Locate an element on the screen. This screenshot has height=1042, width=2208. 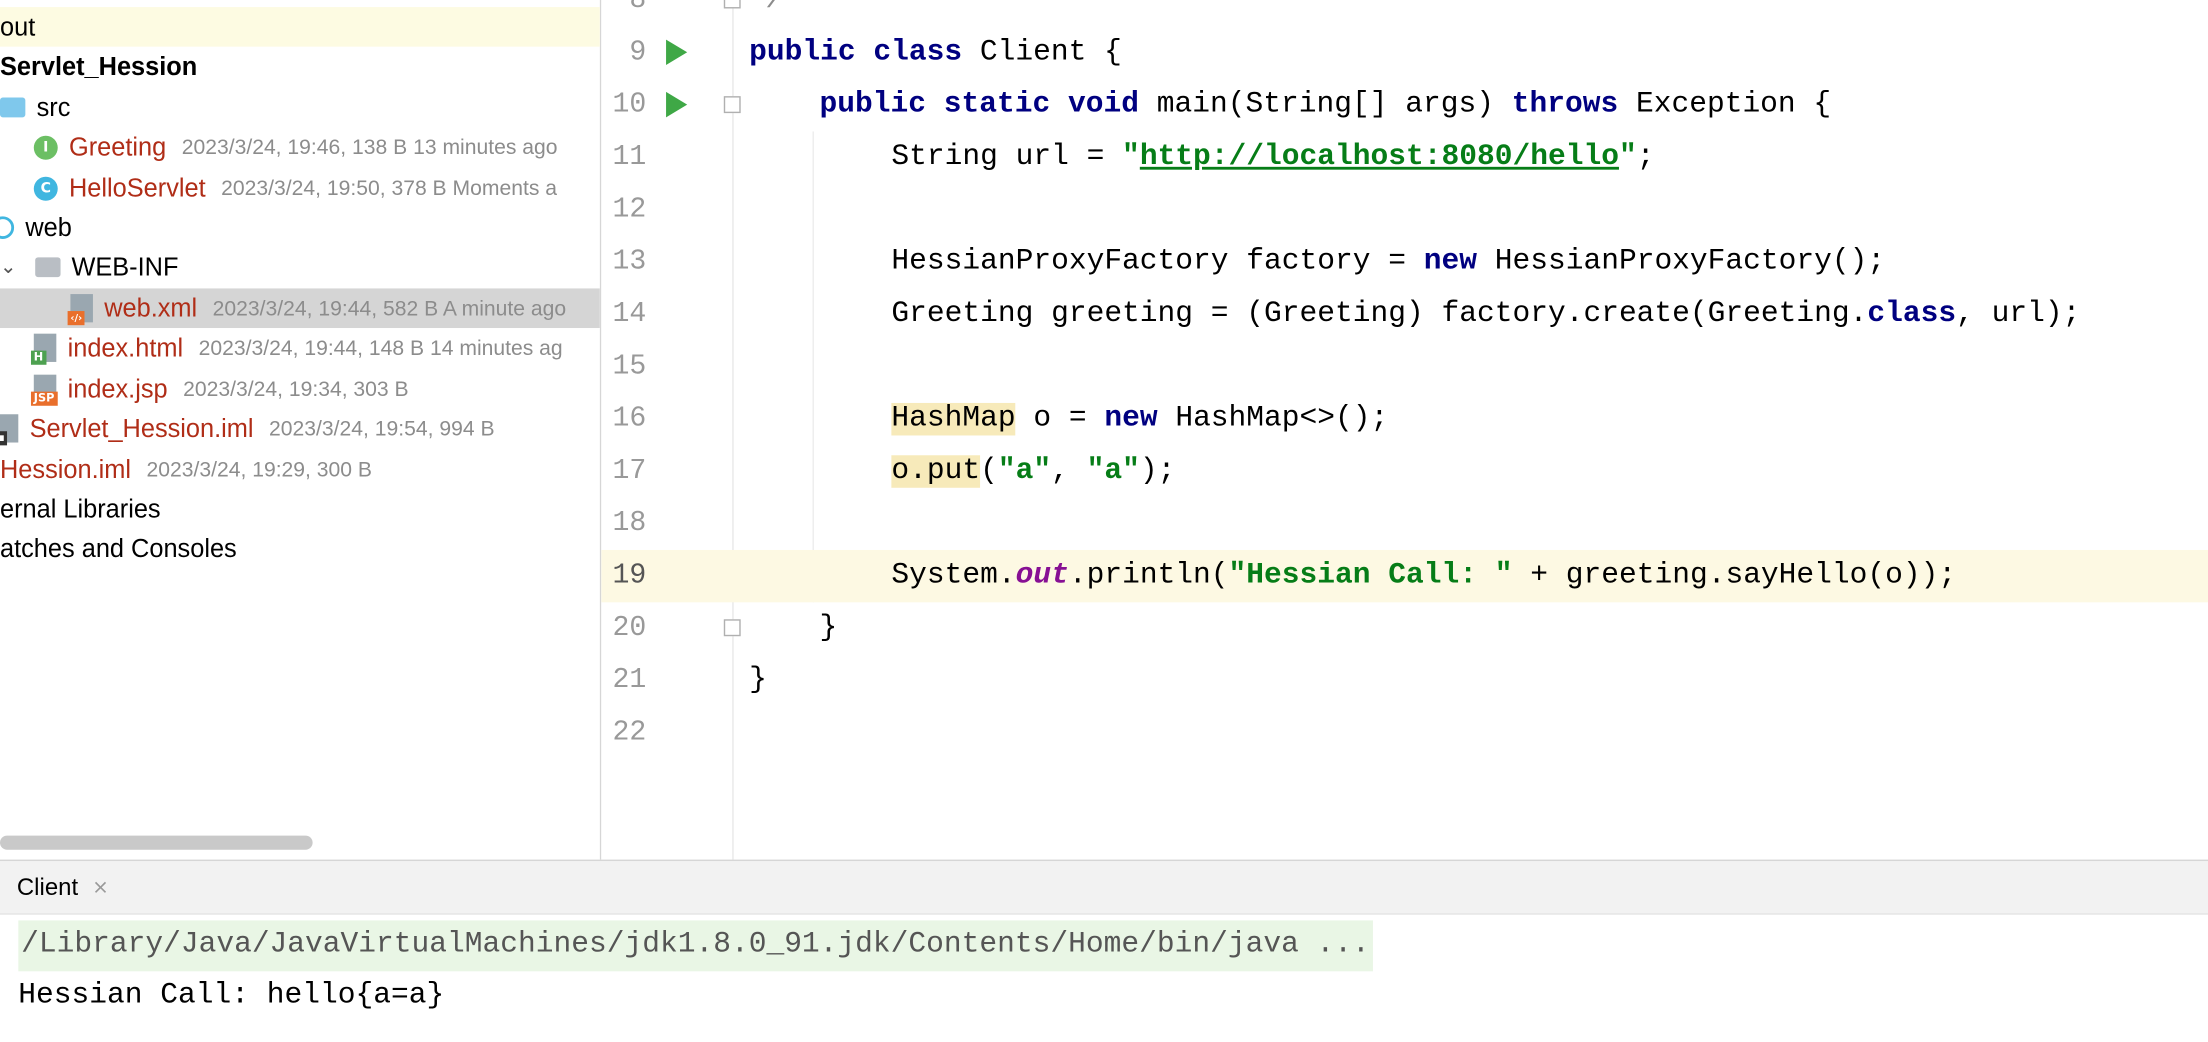
tree-item-module: Servlet_Hession is located at coordinates (300, 67).